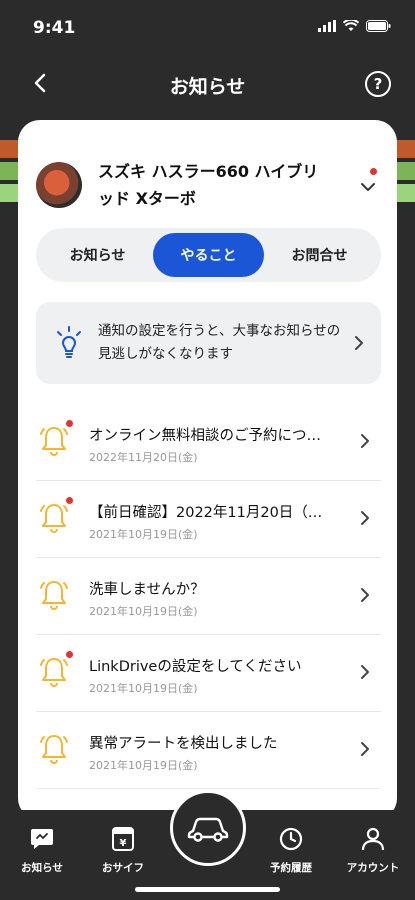 The height and width of the screenshot is (900, 415). Describe the element at coordinates (207, 889) in the screenshot. I see `home-indicator` at that location.